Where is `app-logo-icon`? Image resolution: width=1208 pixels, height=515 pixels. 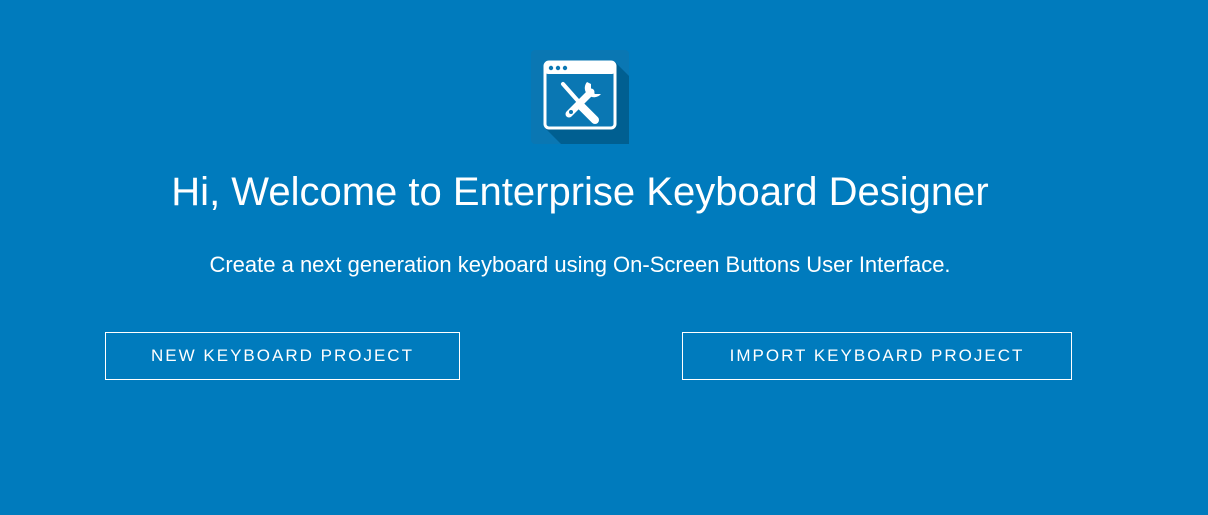
app-logo-icon is located at coordinates (580, 97).